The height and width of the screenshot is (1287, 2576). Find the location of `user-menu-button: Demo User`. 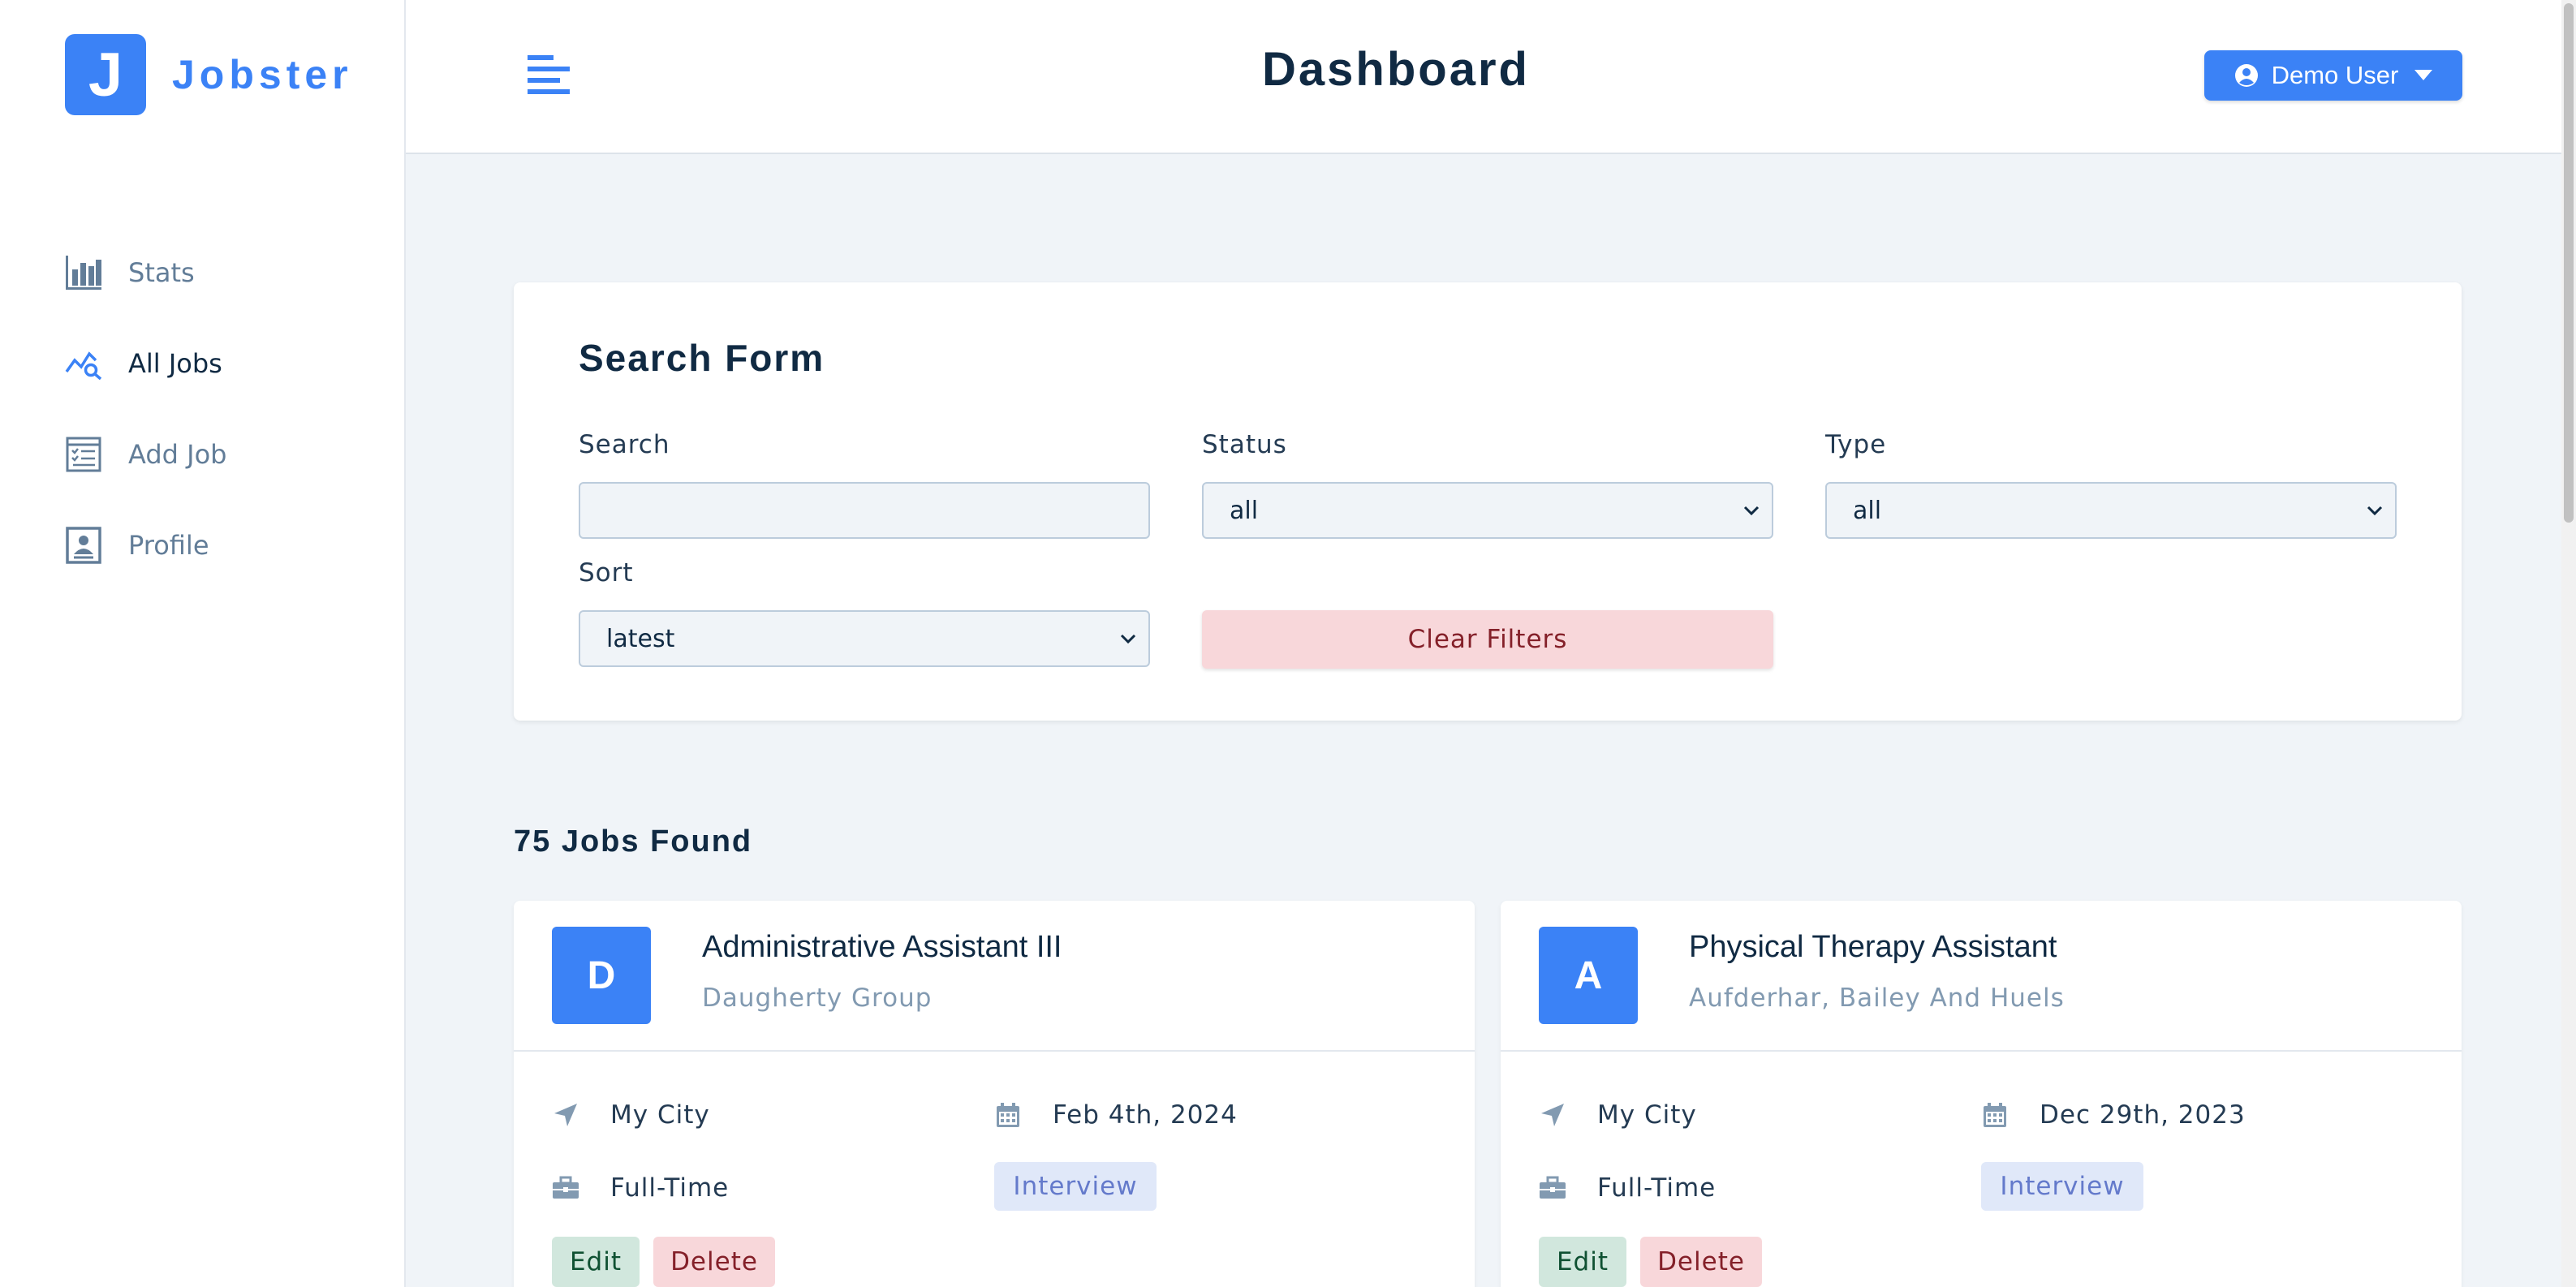

user-menu-button: Demo User is located at coordinates (2333, 75).